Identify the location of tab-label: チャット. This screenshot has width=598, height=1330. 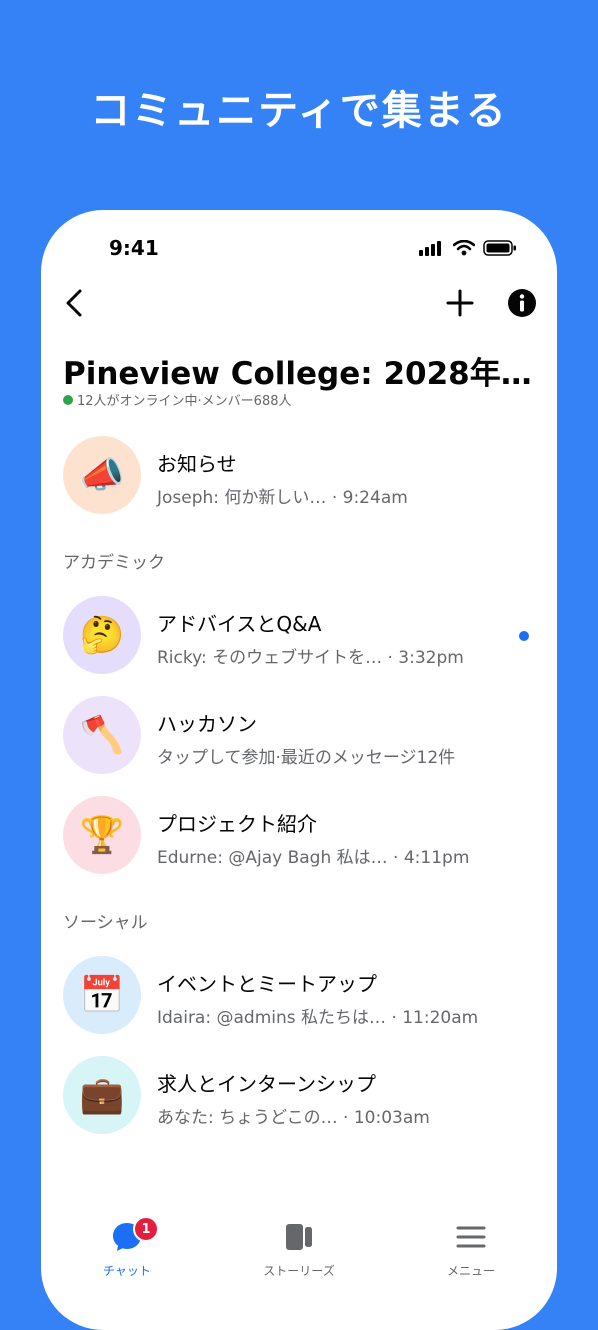
(127, 1271).